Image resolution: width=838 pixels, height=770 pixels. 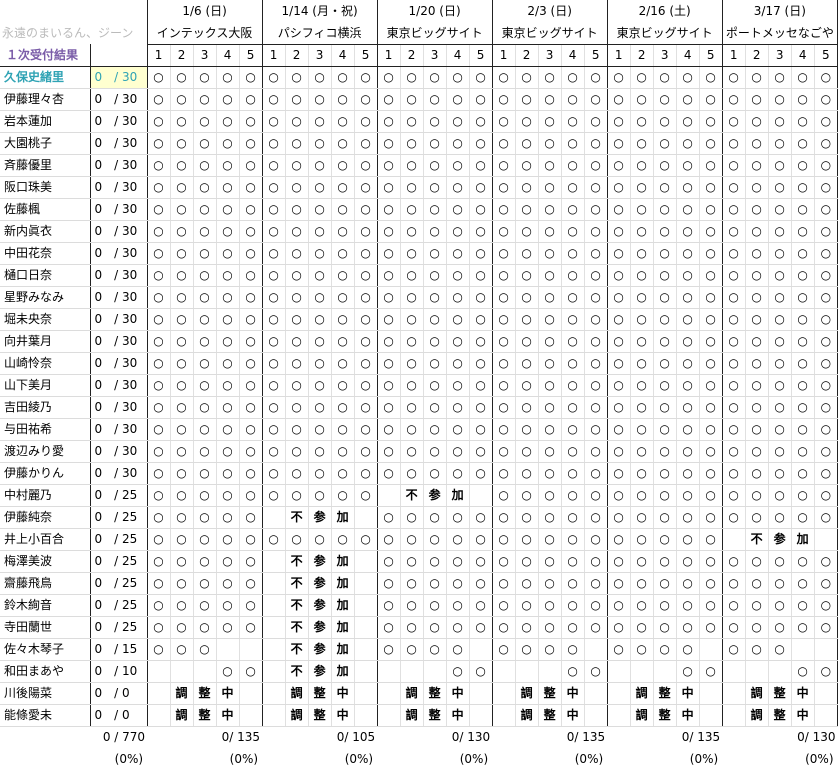 I want to click on status-mark: 不, so click(x=297, y=649).